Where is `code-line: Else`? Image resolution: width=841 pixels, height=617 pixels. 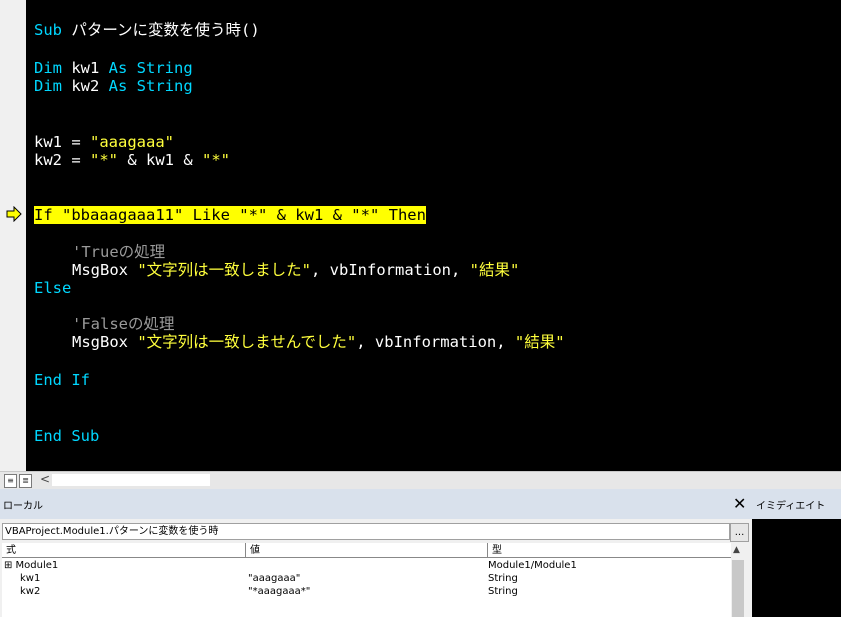
code-line: Else is located at coordinates (53, 288).